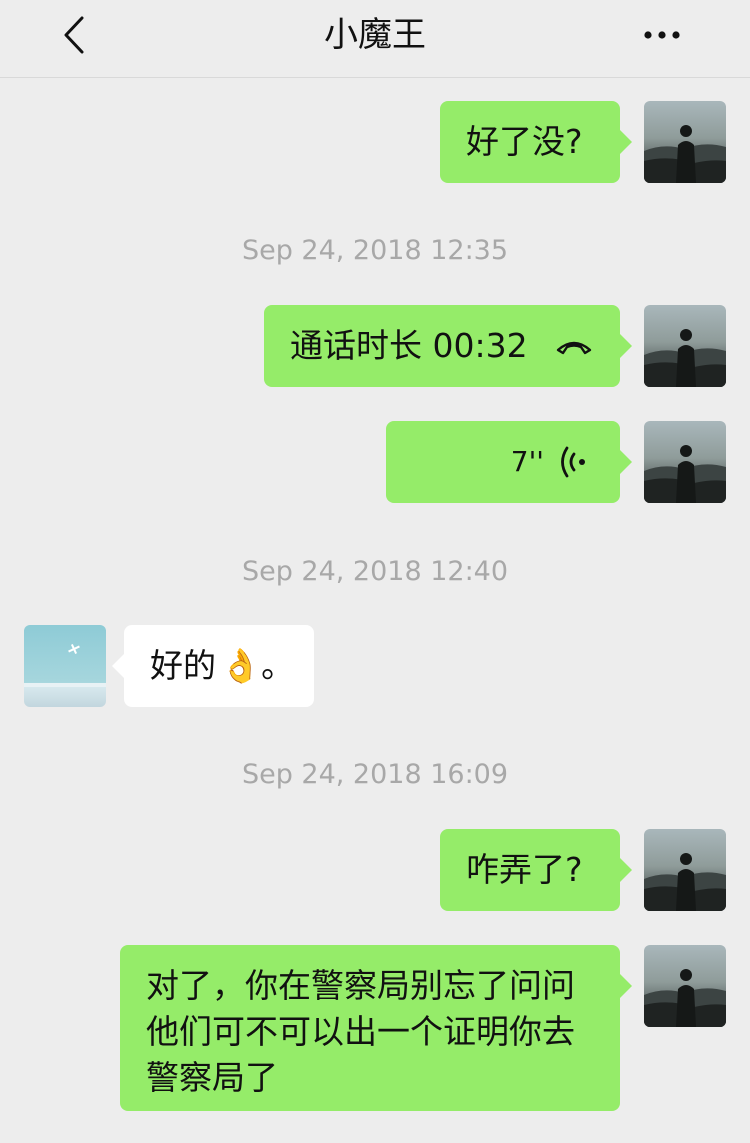 The image size is (750, 1143). What do you see at coordinates (375, 39) in the screenshot?
I see `navigation-bar: 小魔王` at bounding box center [375, 39].